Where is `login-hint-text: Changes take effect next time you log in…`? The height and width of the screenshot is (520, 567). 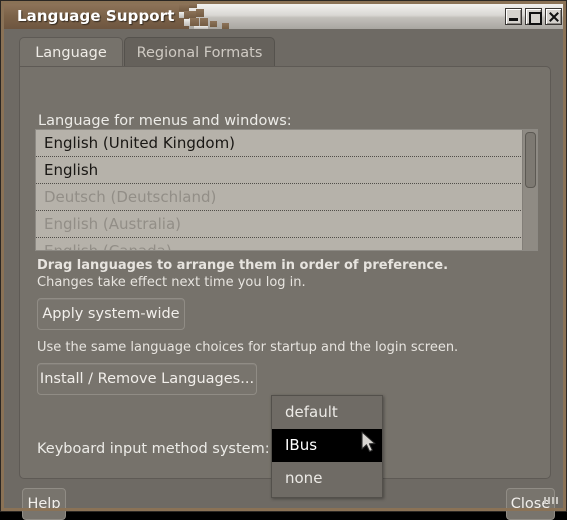 login-hint-text: Changes take effect next time you log in… is located at coordinates (171, 282).